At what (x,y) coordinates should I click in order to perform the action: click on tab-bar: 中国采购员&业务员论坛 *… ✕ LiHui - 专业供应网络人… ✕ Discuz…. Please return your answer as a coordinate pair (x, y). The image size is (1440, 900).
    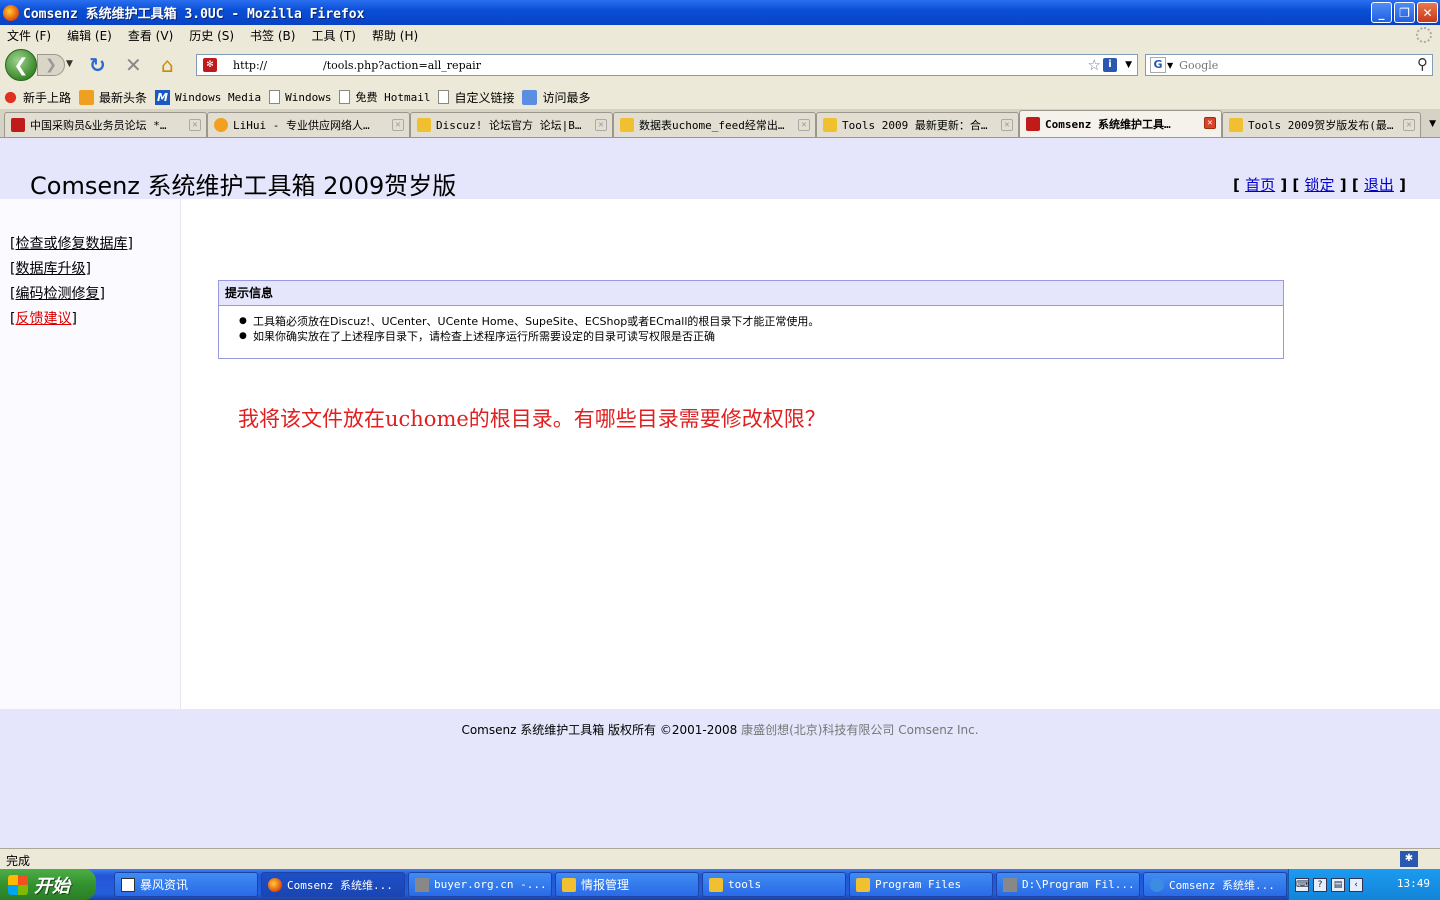
    Looking at the image, I should click on (720, 123).